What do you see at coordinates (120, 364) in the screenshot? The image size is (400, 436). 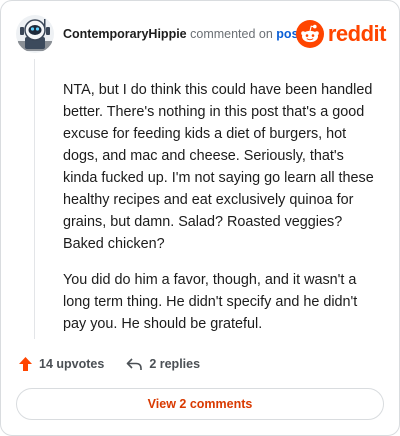 I see `comment-actions: 14 upvotes 2 replies` at bounding box center [120, 364].